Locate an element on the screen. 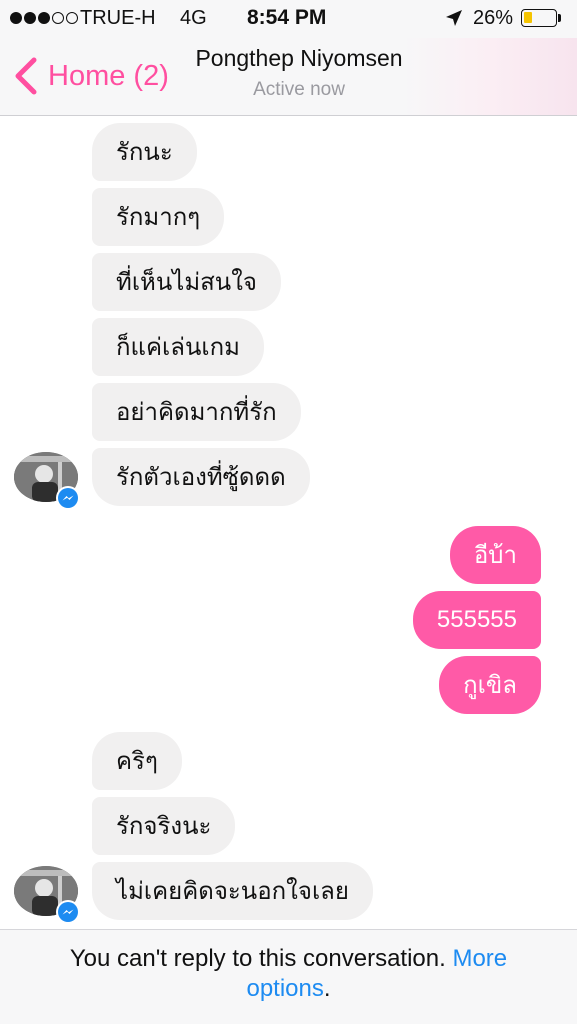 This screenshot has width=577, height=1024. incoming-message: อย่าคิดมากที่รัก is located at coordinates (196, 412).